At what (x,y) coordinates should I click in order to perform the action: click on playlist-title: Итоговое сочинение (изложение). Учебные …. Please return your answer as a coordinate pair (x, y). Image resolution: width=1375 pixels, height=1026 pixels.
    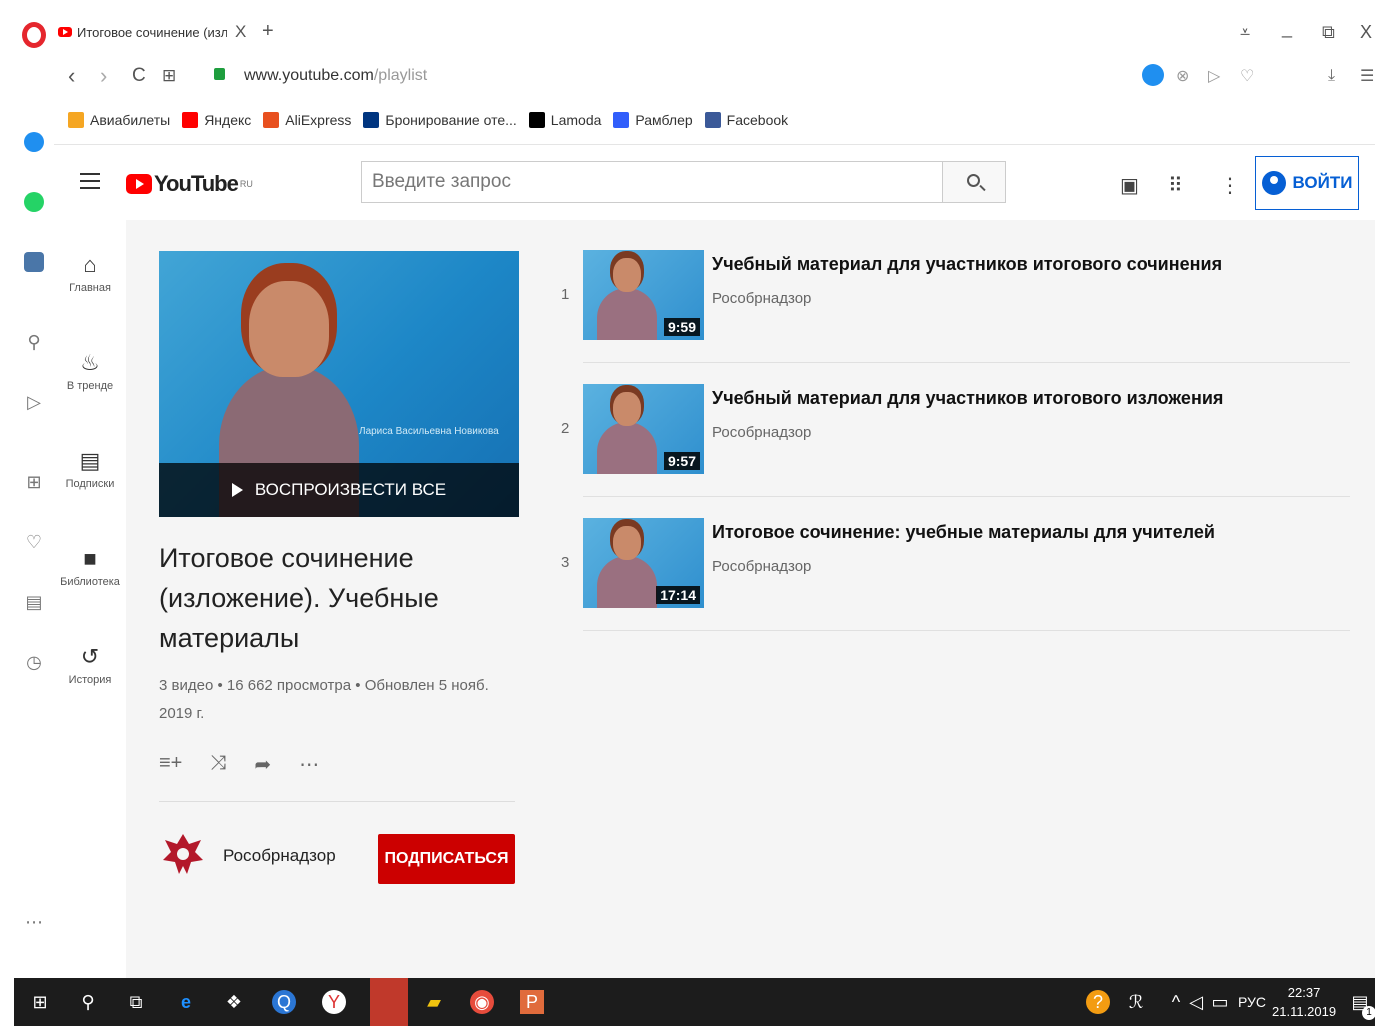
    Looking at the image, I should click on (329, 598).